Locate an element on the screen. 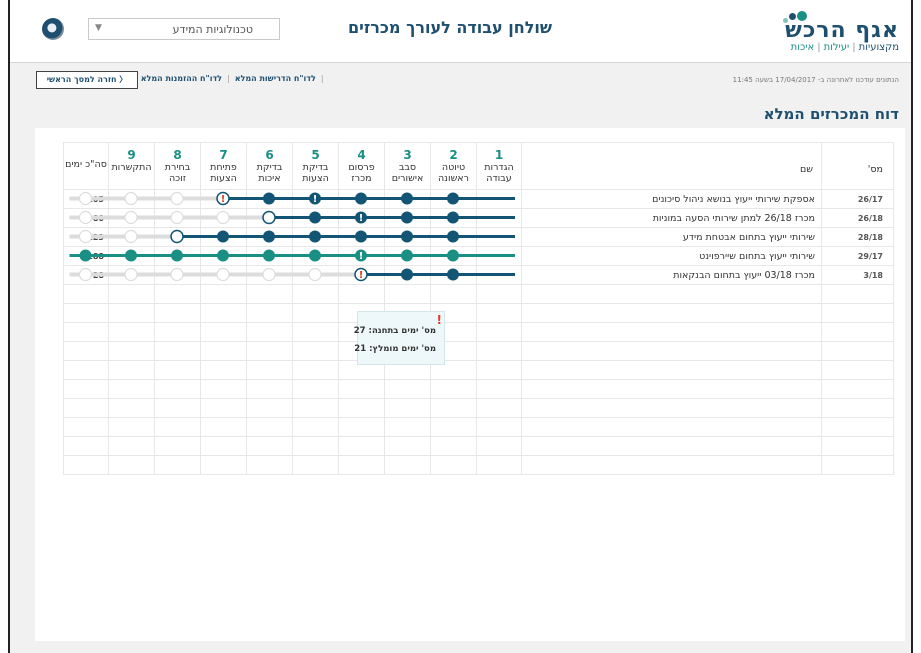 The height and width of the screenshot is (653, 921). back-to-main-button: 〈 חזרה למסך הראשי is located at coordinates (87, 80).